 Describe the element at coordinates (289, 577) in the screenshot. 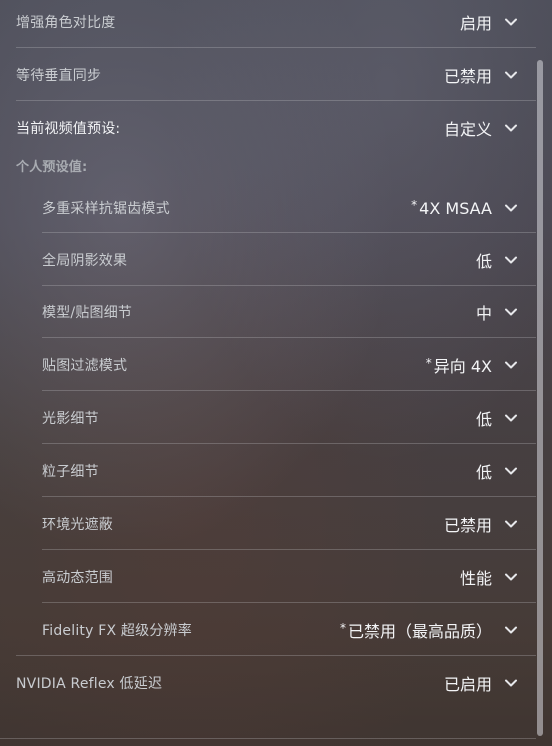

I see `setting-hdr: 高动态范围 性能` at that location.